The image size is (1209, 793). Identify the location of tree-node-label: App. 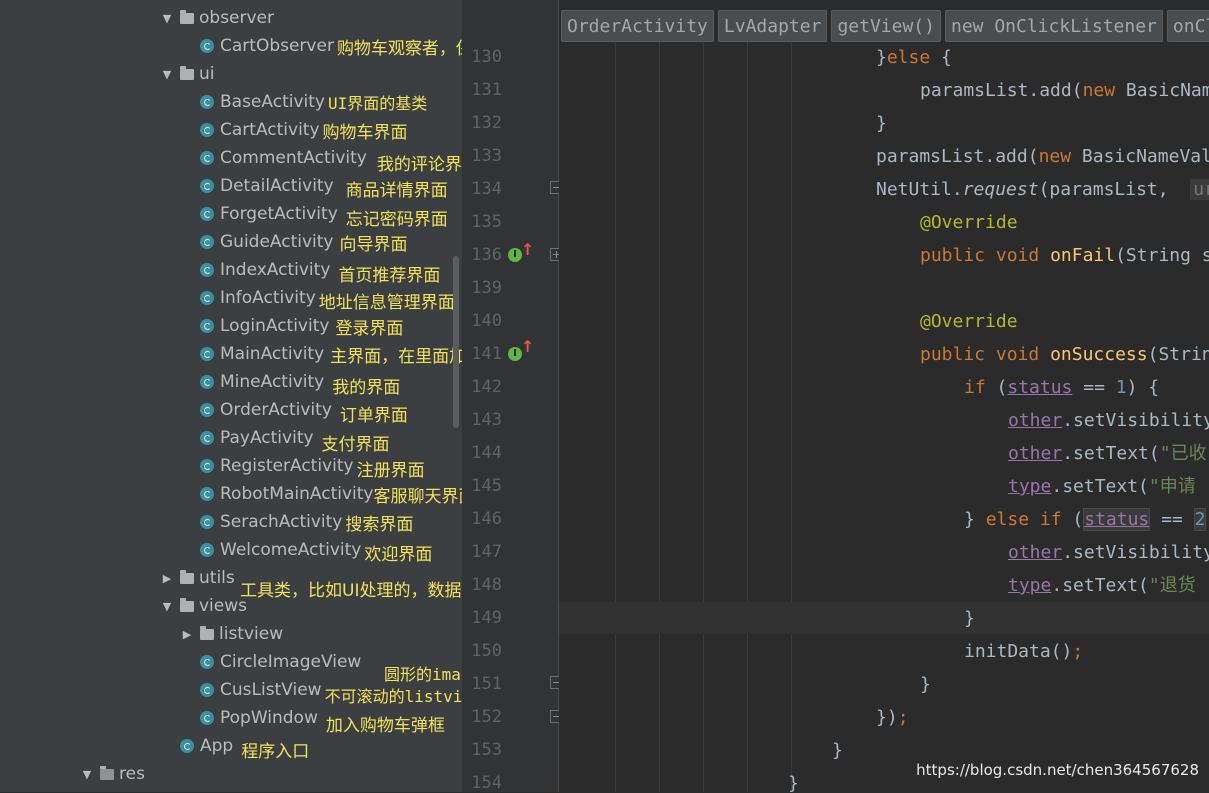
(217, 746).